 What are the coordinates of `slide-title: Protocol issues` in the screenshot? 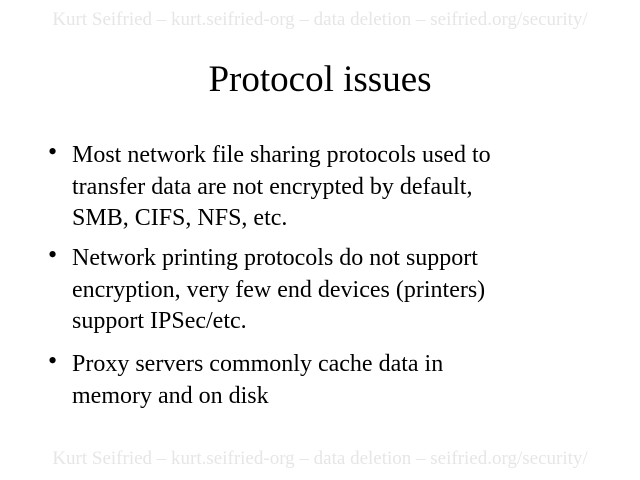 It's located at (320, 79).